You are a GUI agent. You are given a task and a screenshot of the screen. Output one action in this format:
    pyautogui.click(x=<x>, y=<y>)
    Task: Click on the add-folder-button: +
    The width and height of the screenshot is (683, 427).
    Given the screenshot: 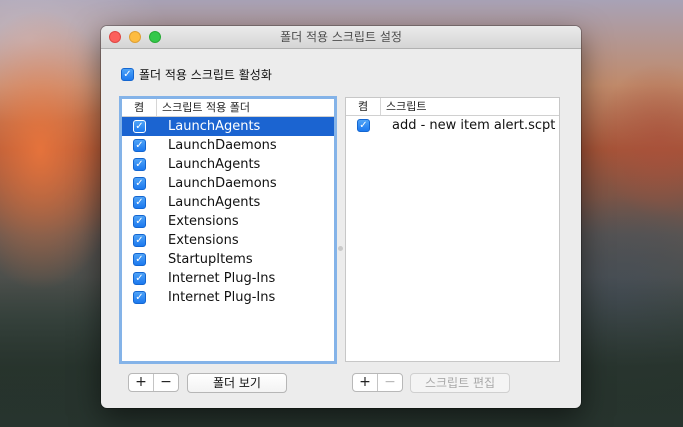 What is the action you would take?
    pyautogui.click(x=141, y=382)
    